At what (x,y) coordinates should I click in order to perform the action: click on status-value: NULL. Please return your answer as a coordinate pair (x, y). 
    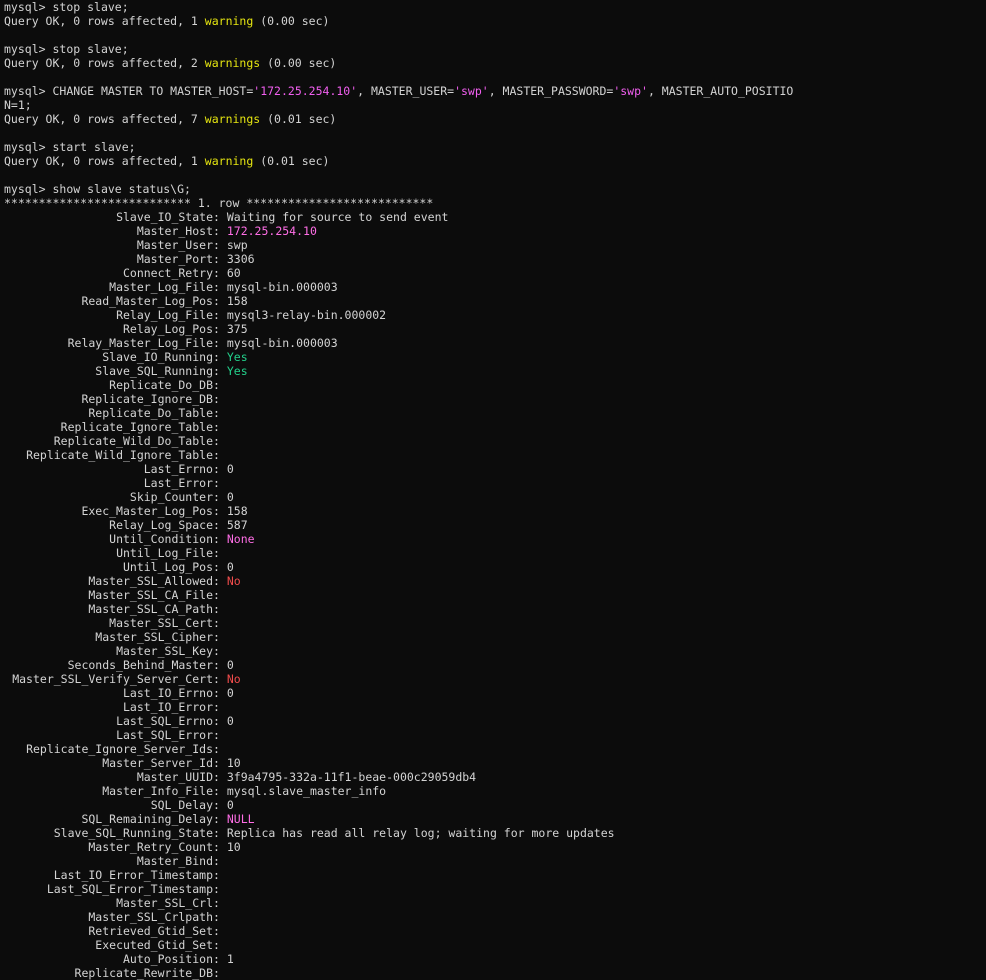
    Looking at the image, I should click on (240, 819).